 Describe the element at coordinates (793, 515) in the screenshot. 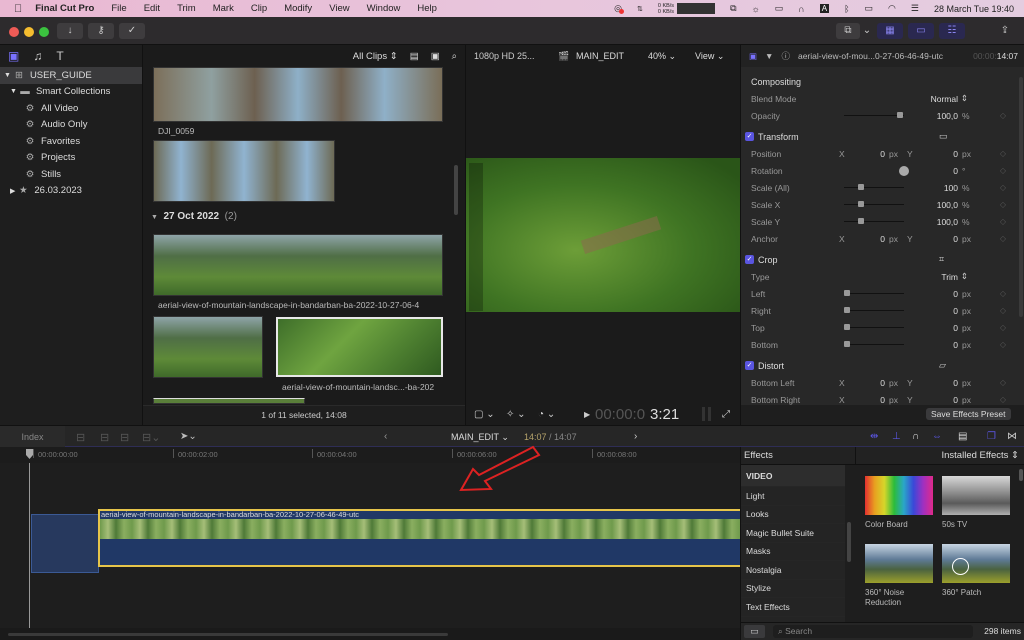

I see `effects-category: Looks` at that location.